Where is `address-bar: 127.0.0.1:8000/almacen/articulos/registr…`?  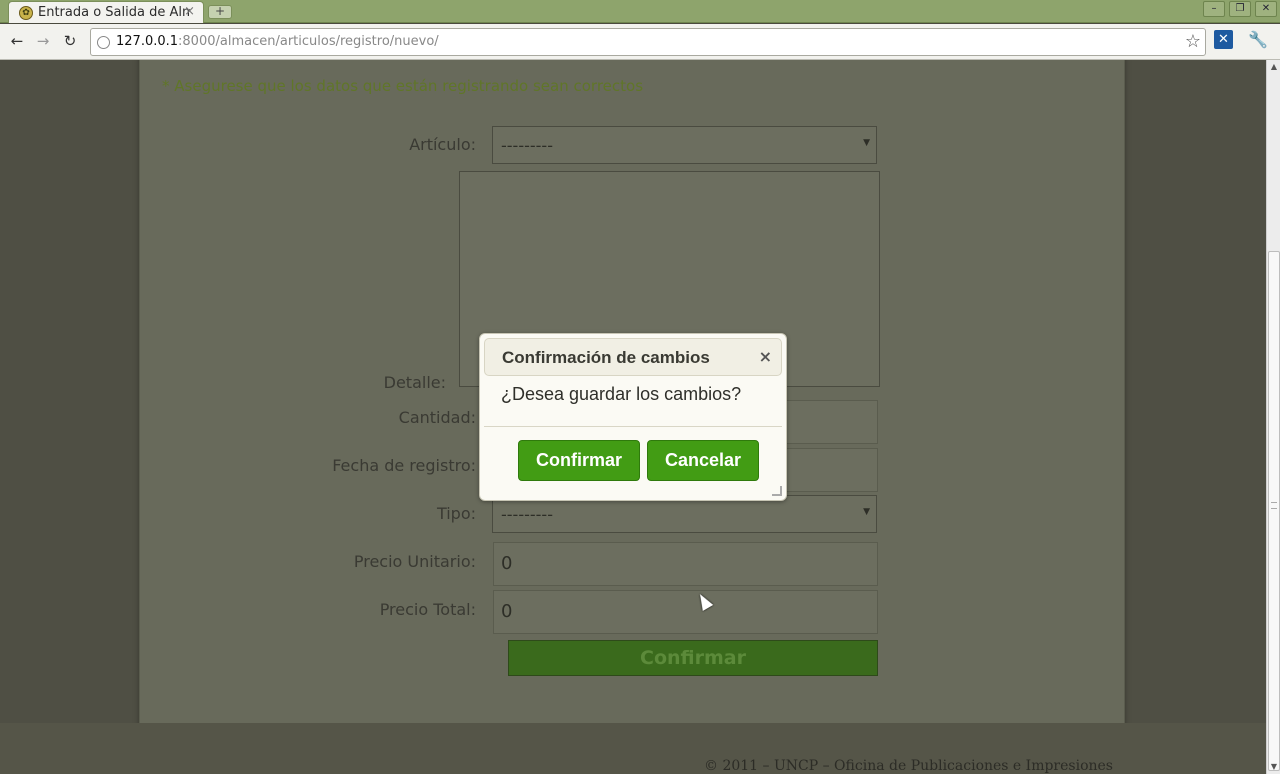
address-bar: 127.0.0.1:8000/almacen/articulos/registr… is located at coordinates (648, 42).